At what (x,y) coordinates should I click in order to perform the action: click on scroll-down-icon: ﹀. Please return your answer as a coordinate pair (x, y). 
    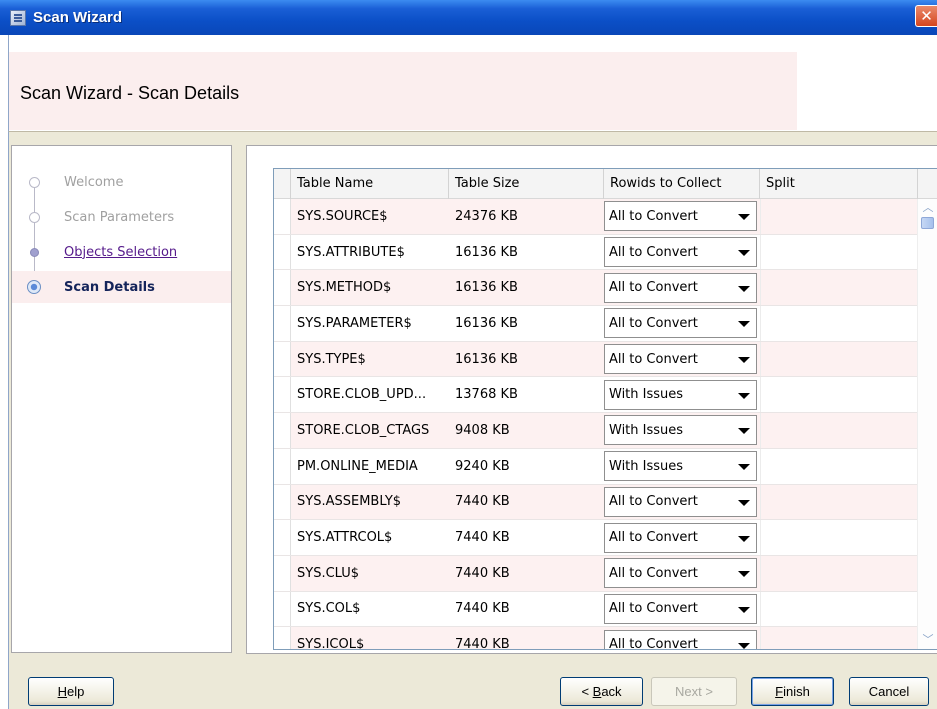
    Looking at the image, I should click on (928, 640).